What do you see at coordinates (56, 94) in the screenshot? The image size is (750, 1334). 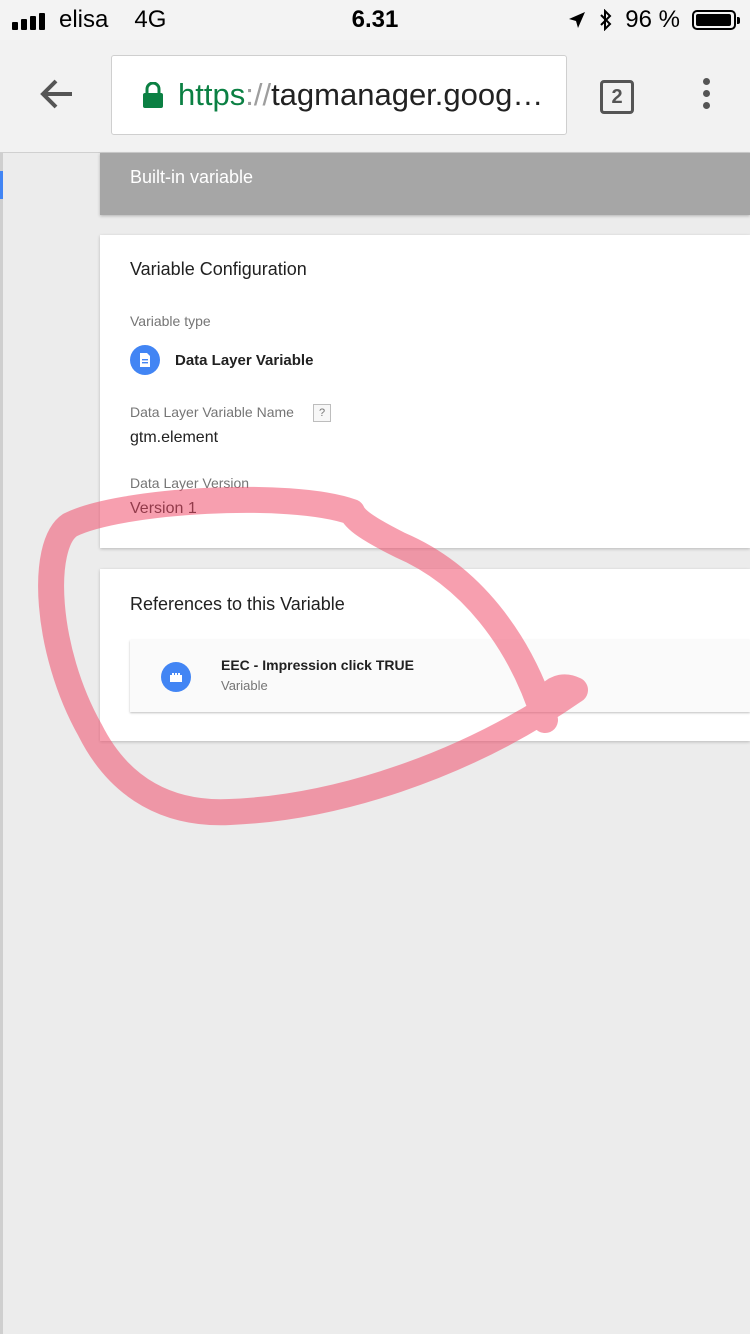 I see `back-arrow-icon` at bounding box center [56, 94].